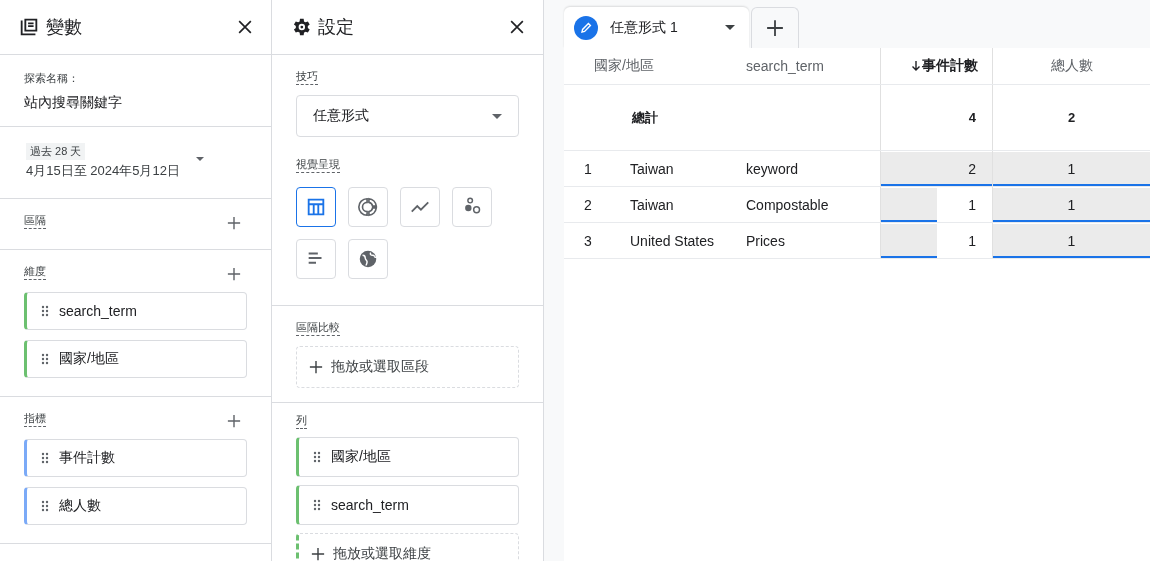  Describe the element at coordinates (472, 207) in the screenshot. I see `scatter-chart-button` at that location.